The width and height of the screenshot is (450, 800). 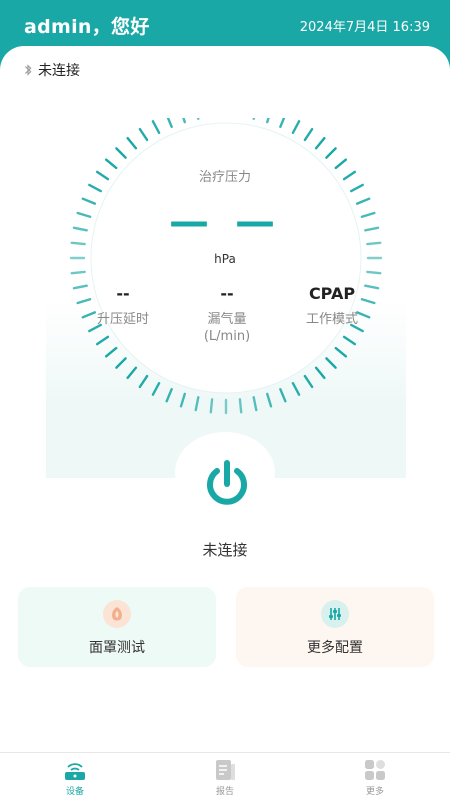 I want to click on leak-unit: (L/min), so click(x=227, y=336).